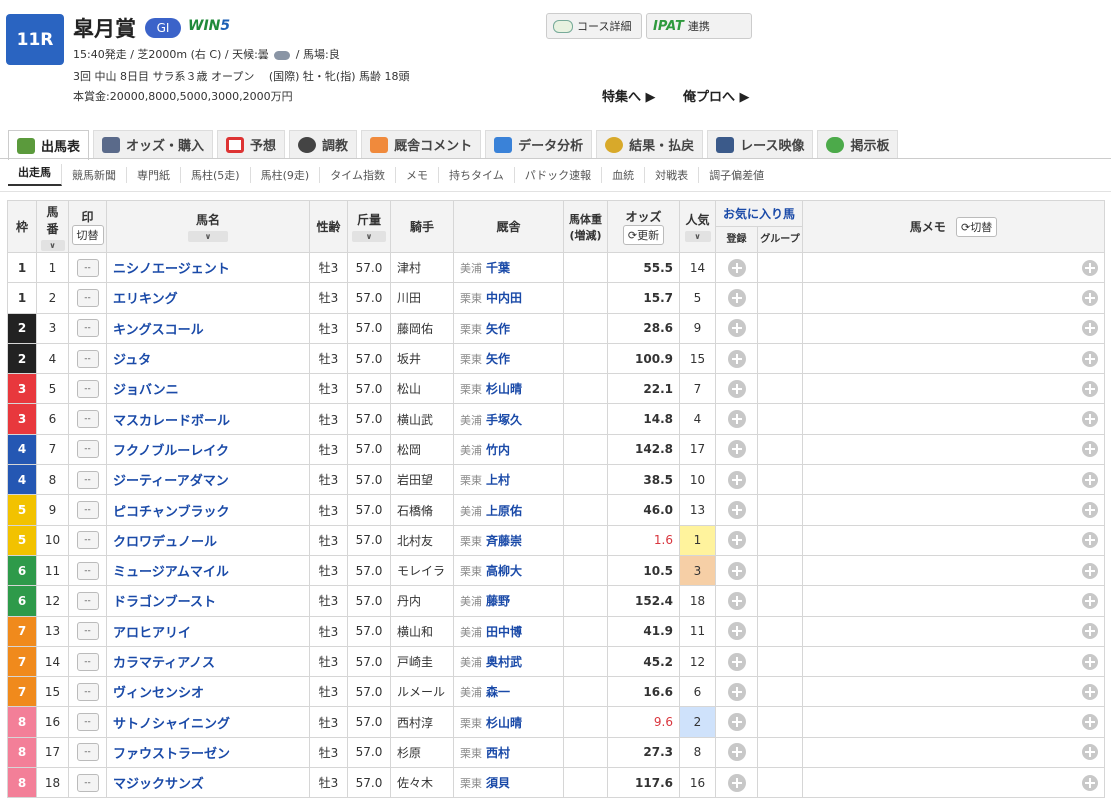 This screenshot has width=1111, height=805. Describe the element at coordinates (369, 226) in the screenshot. I see `col-weight: 斤量 ∨` at that location.